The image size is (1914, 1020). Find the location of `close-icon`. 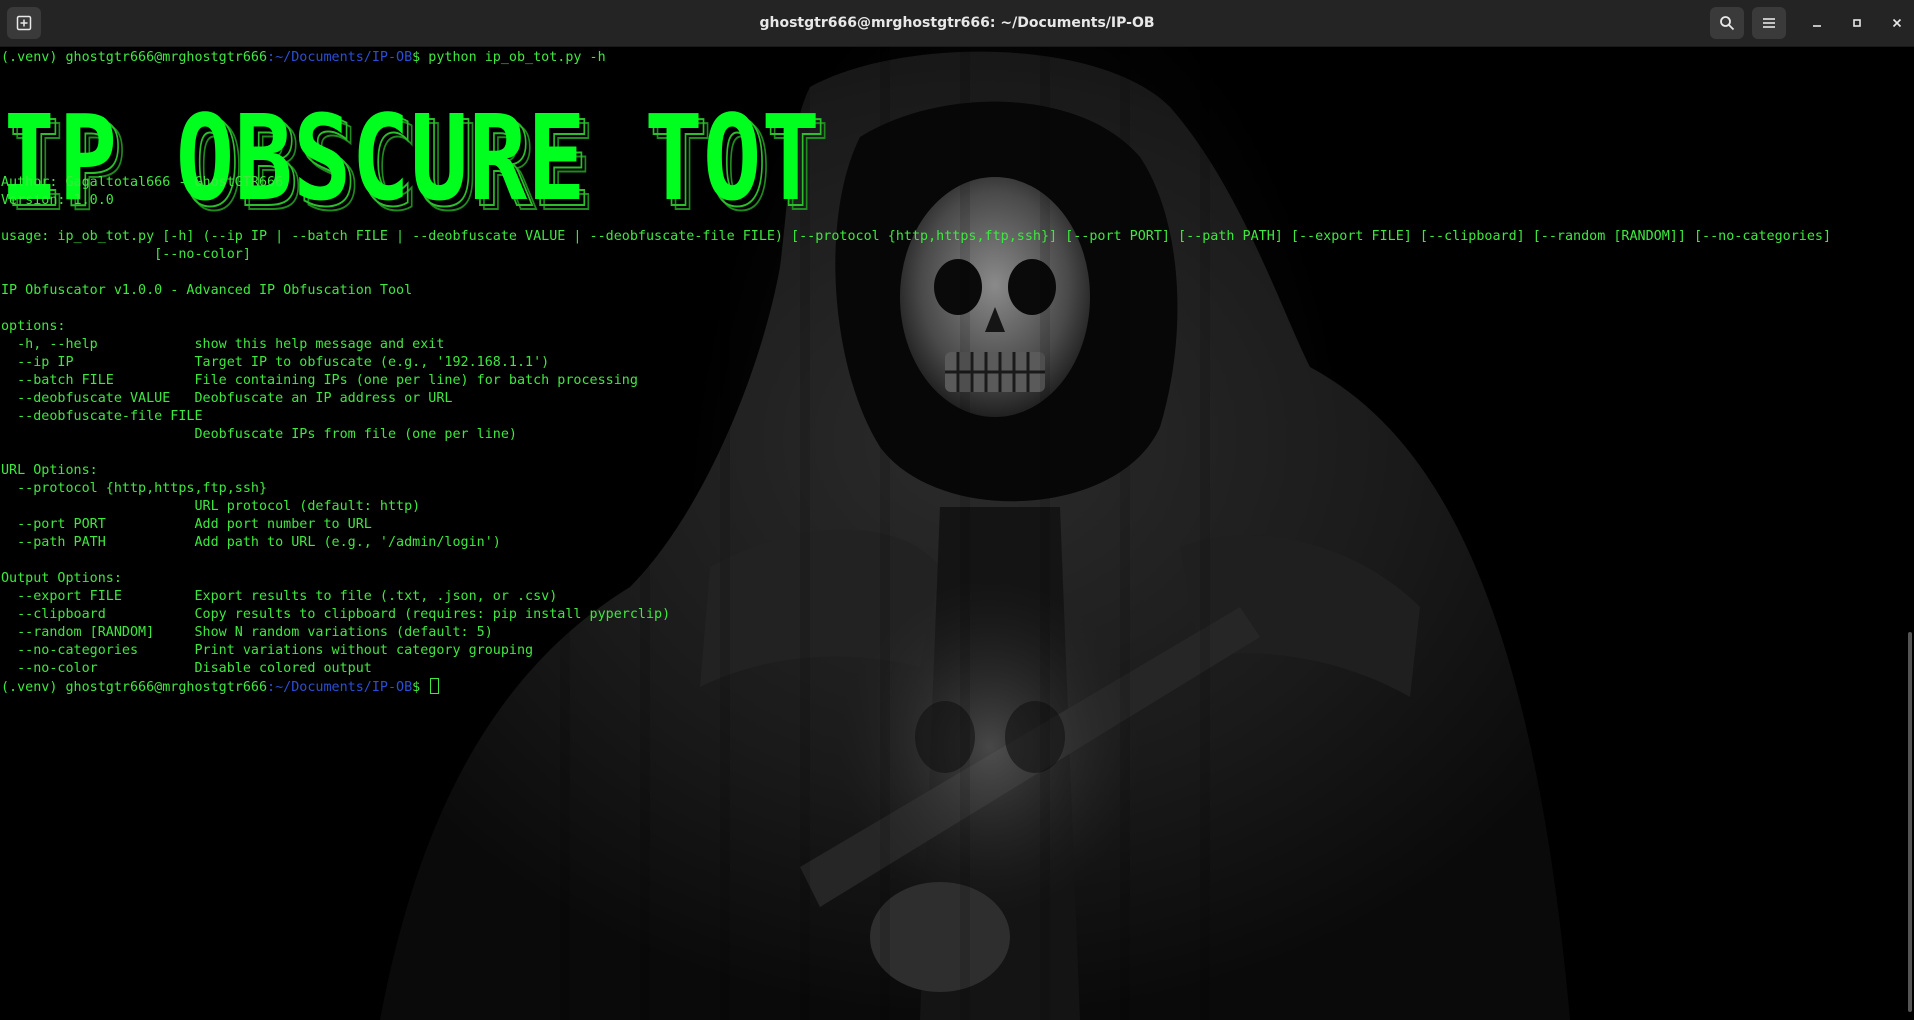

close-icon is located at coordinates (1897, 23).